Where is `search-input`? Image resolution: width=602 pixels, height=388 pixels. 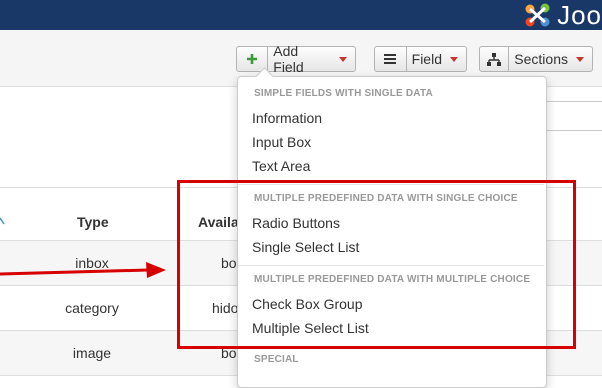
search-input is located at coordinates (571, 116).